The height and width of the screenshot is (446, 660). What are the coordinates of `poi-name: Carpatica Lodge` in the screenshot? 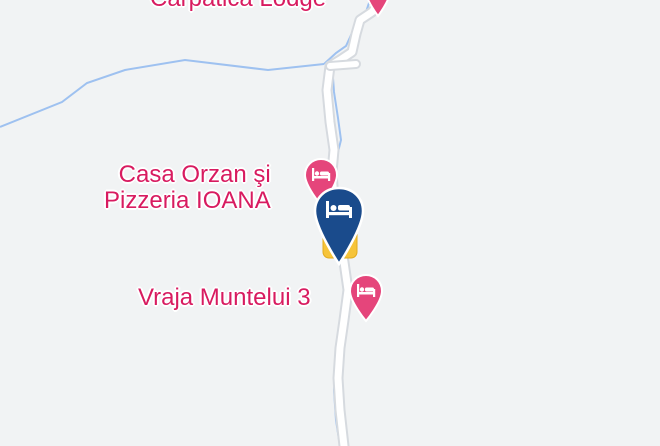 It's located at (238, 6).